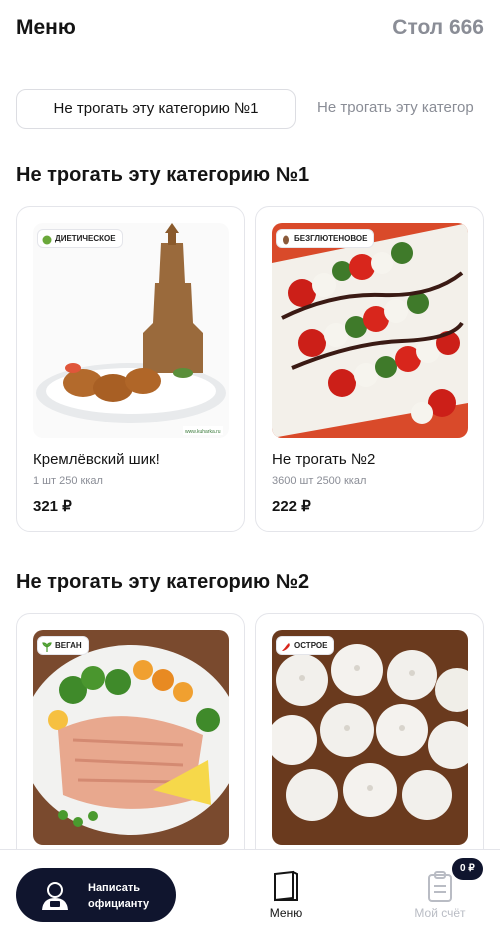  I want to click on chili-icon, so click(286, 646).